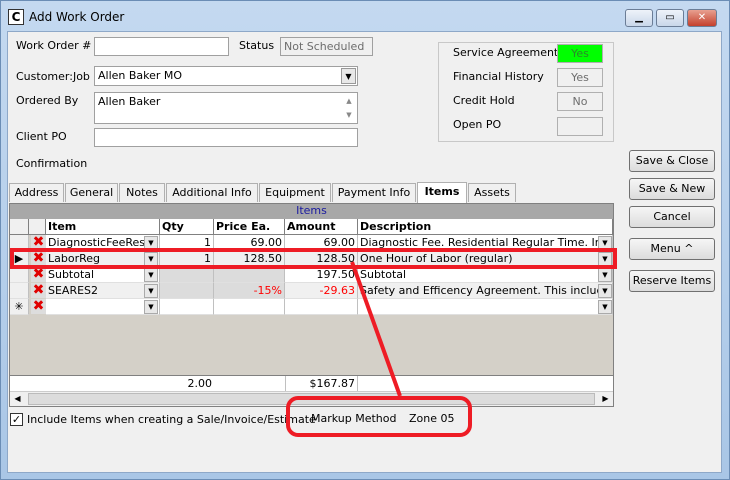 The width and height of the screenshot is (730, 480). What do you see at coordinates (249, 259) in the screenshot?
I see `price-cell: 128.50` at bounding box center [249, 259].